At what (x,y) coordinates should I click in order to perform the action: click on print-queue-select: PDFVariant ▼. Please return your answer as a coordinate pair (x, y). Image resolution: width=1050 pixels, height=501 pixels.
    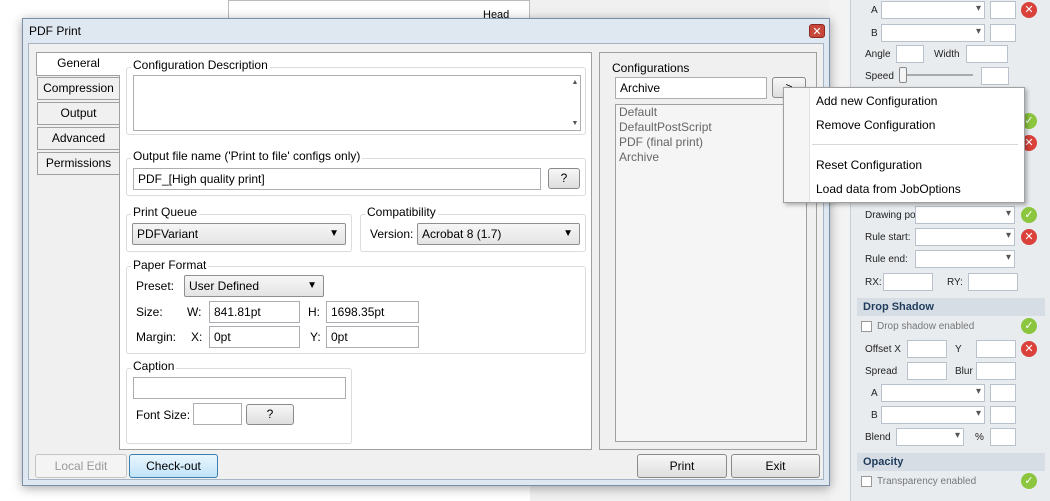
    Looking at the image, I should click on (239, 234).